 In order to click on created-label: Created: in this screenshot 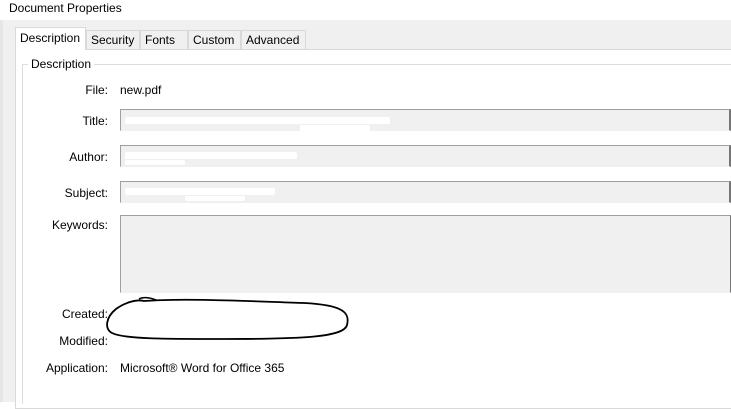, I will do `click(84, 314)`.